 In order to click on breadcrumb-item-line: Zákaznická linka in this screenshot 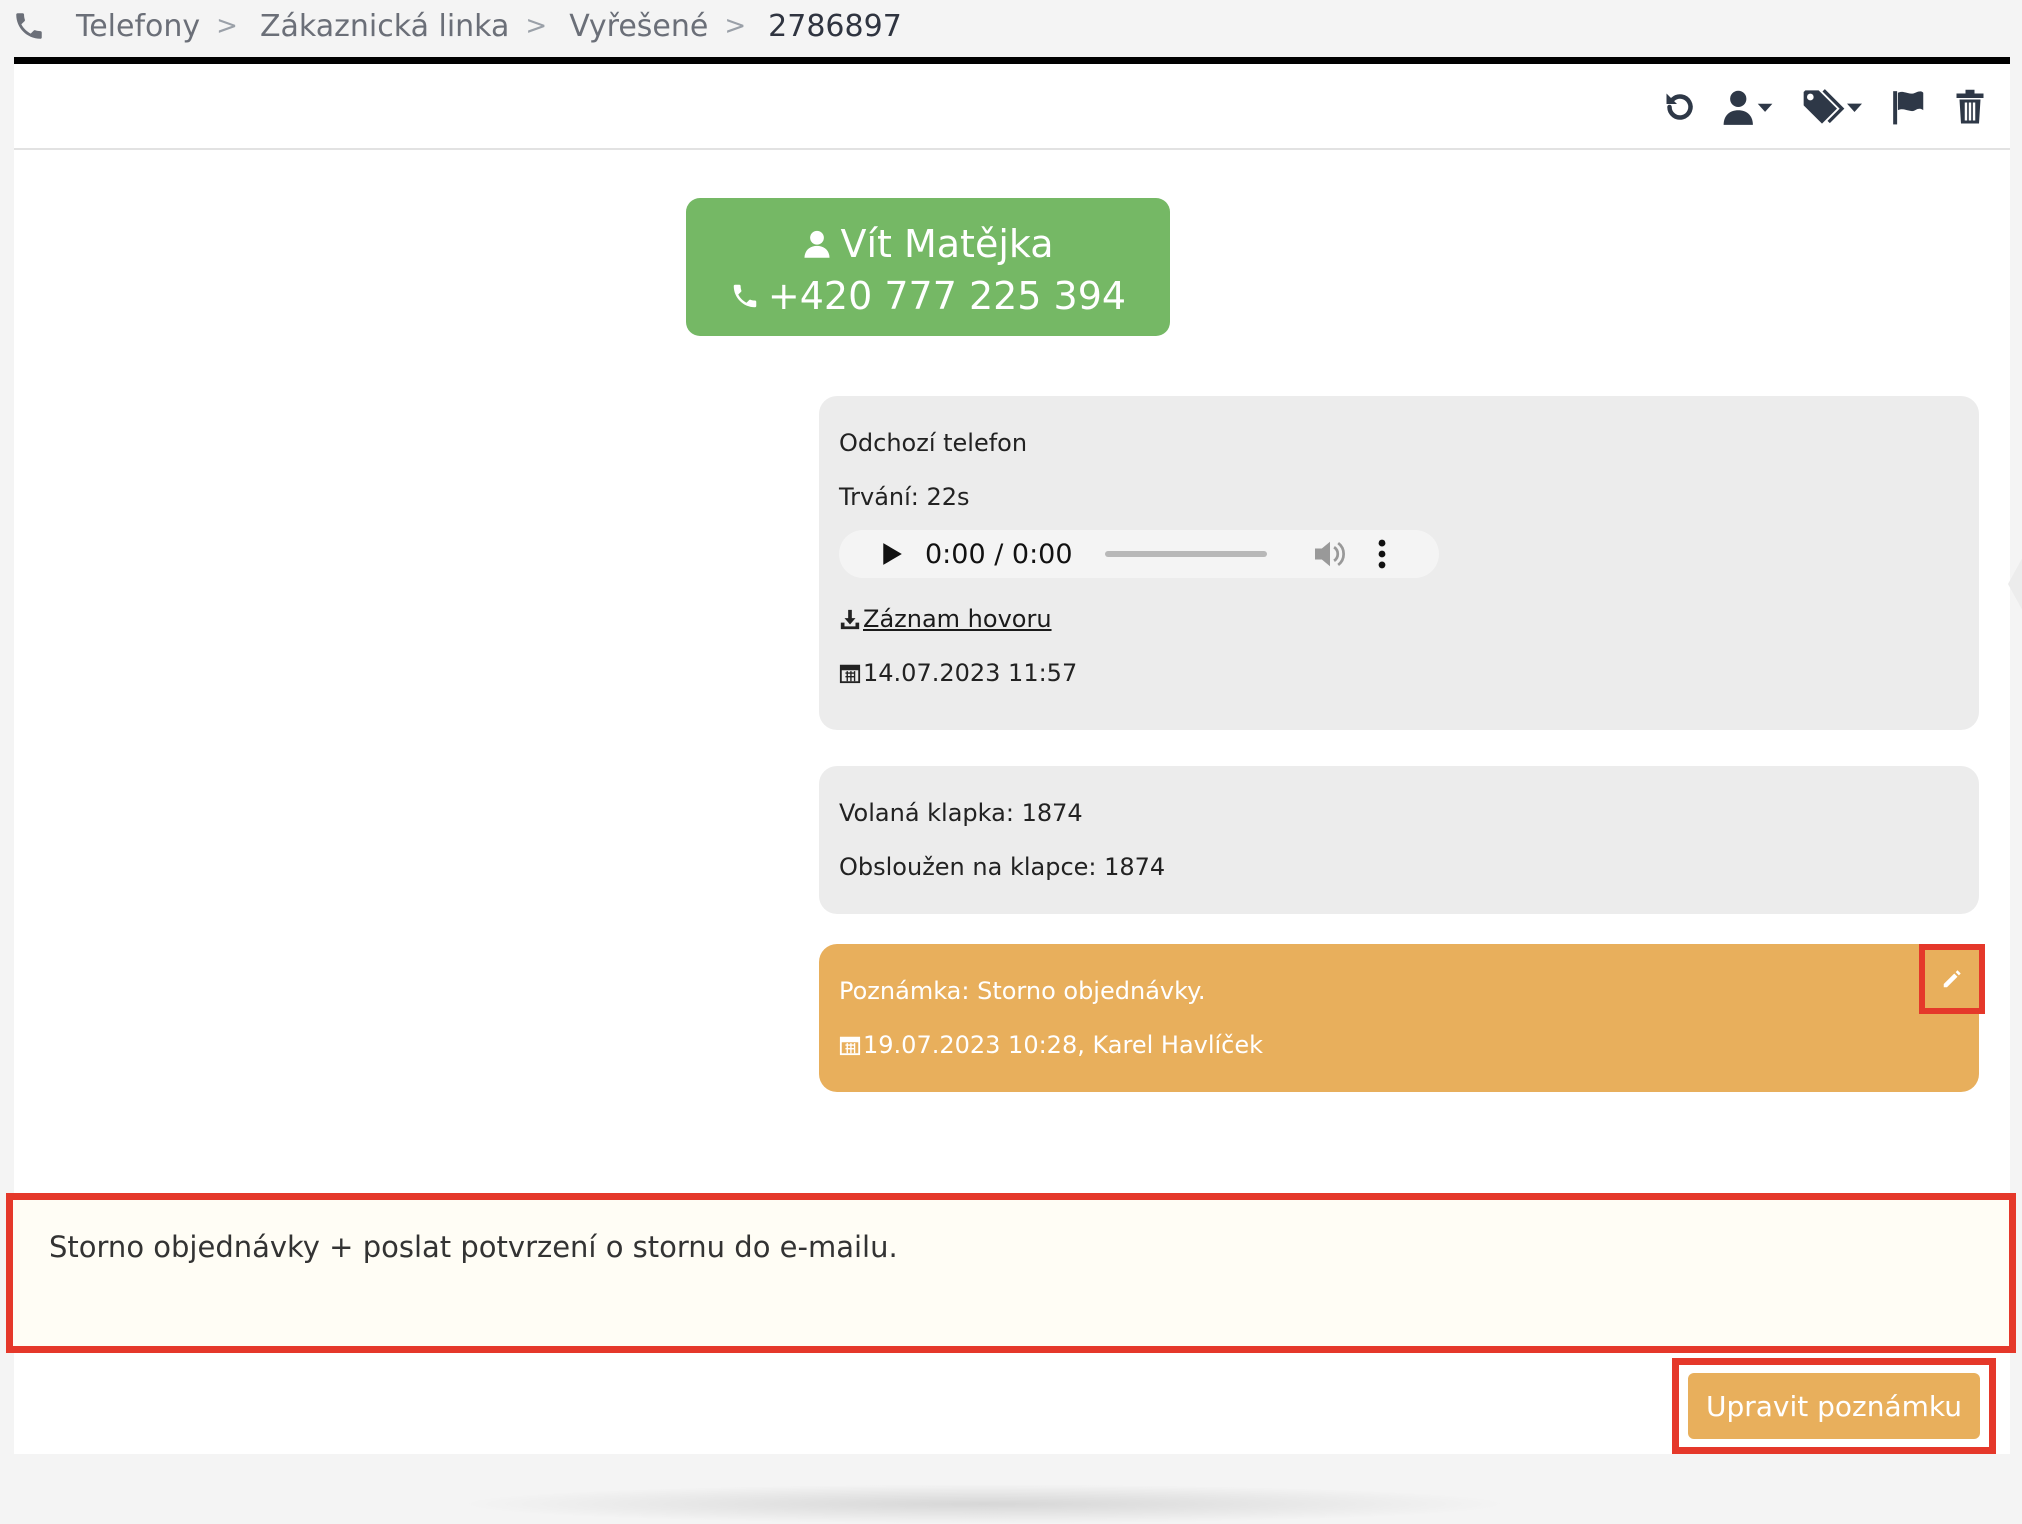, I will do `click(384, 26)`.